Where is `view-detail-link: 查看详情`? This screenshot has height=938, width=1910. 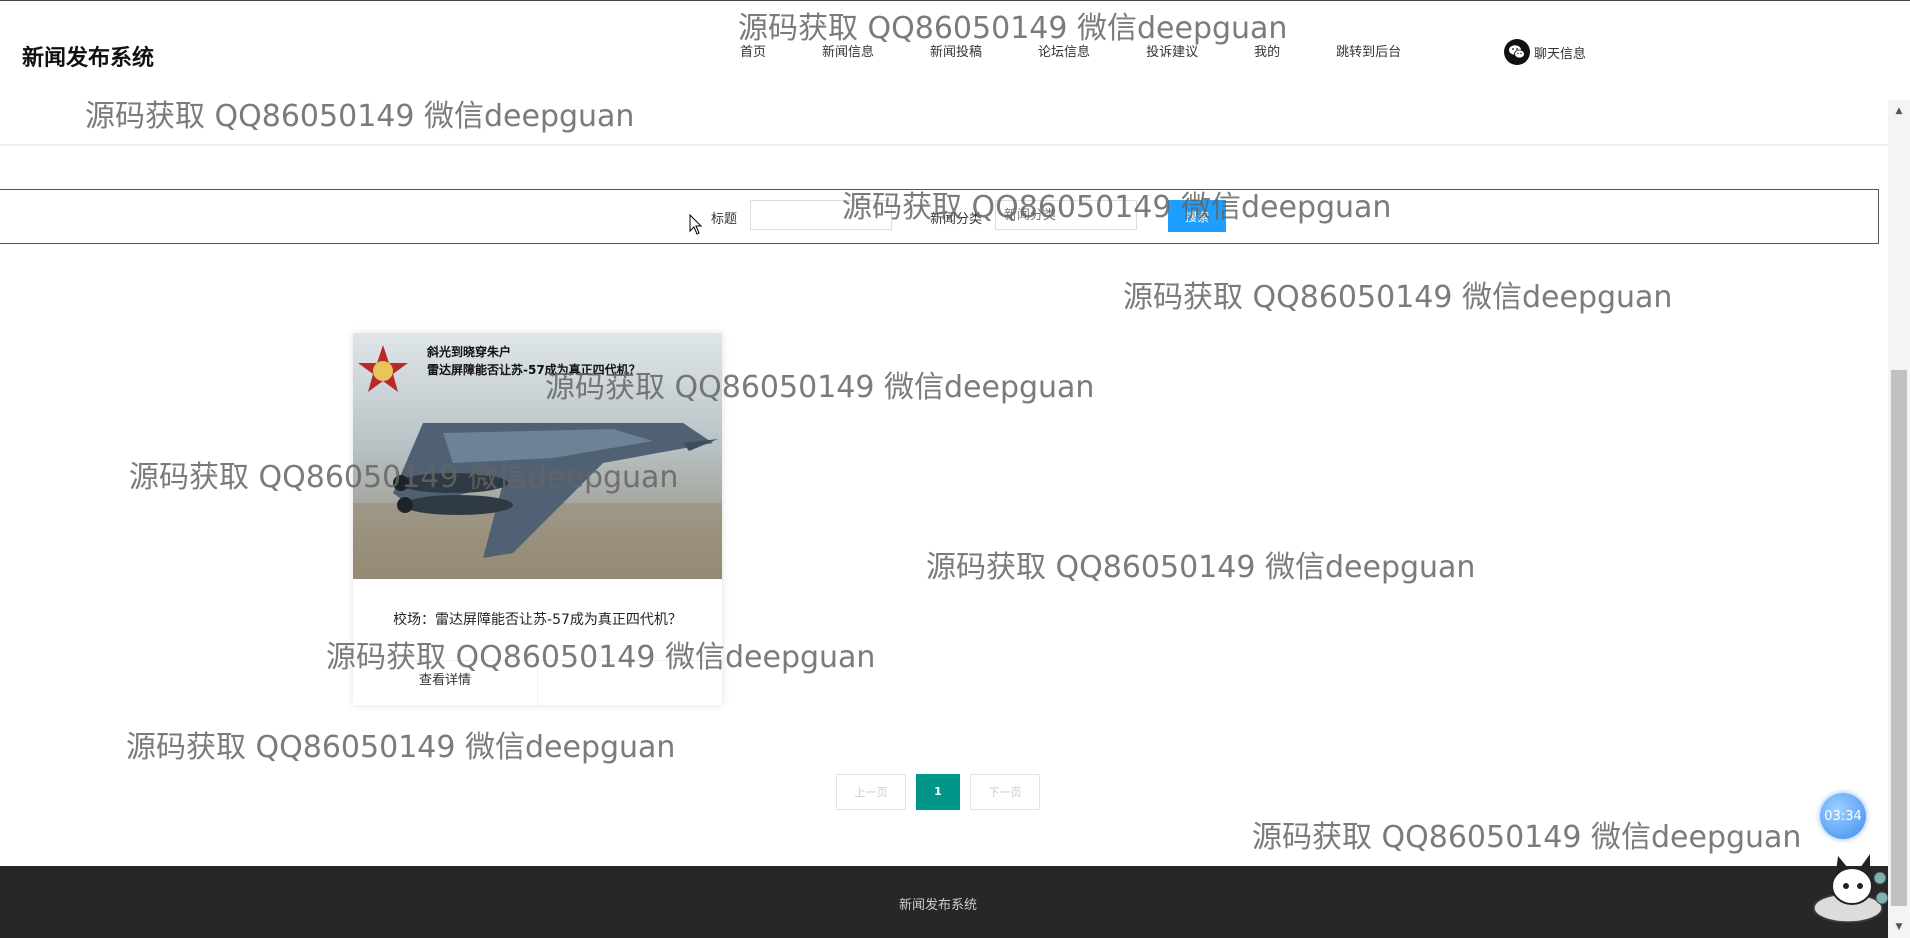
view-detail-link: 查看详情 is located at coordinates (445, 683).